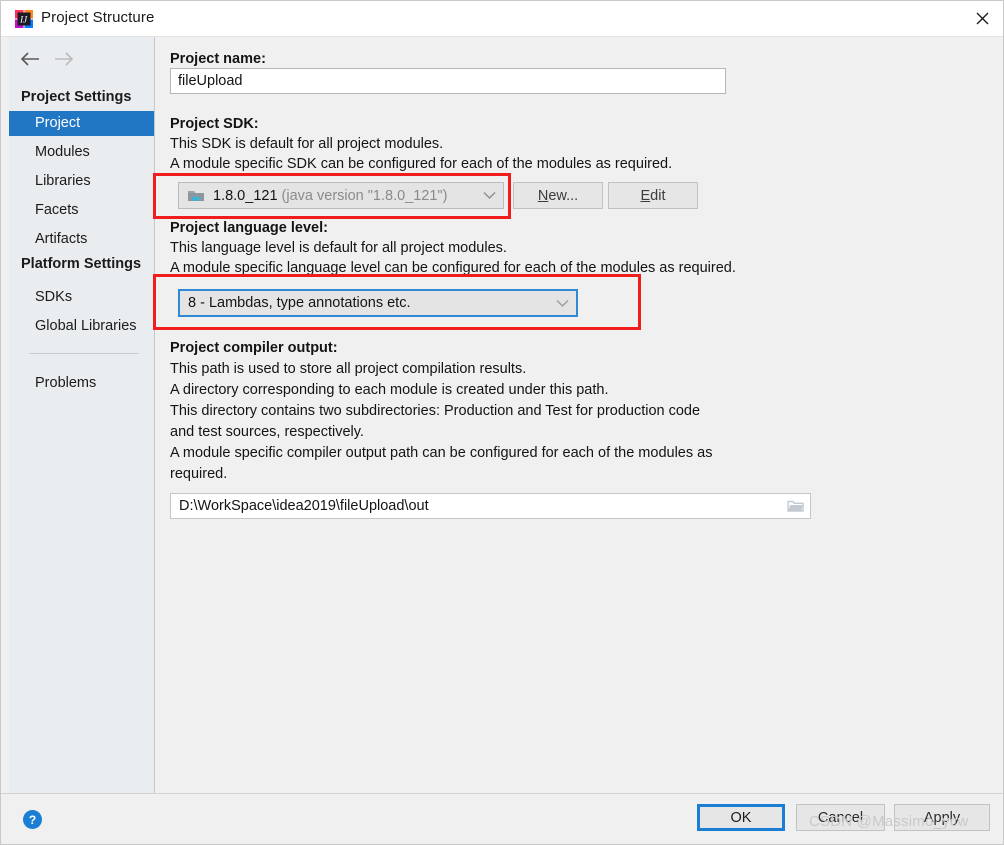 The height and width of the screenshot is (845, 1004). What do you see at coordinates (214, 124) in the screenshot?
I see `project-sdk-label: Project SDK:` at bounding box center [214, 124].